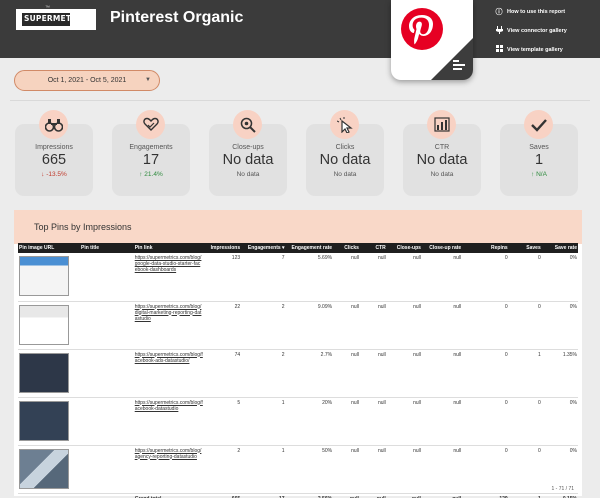 The image size is (600, 498). I want to click on connector-gallery-link: View connector gallery, so click(530, 30).